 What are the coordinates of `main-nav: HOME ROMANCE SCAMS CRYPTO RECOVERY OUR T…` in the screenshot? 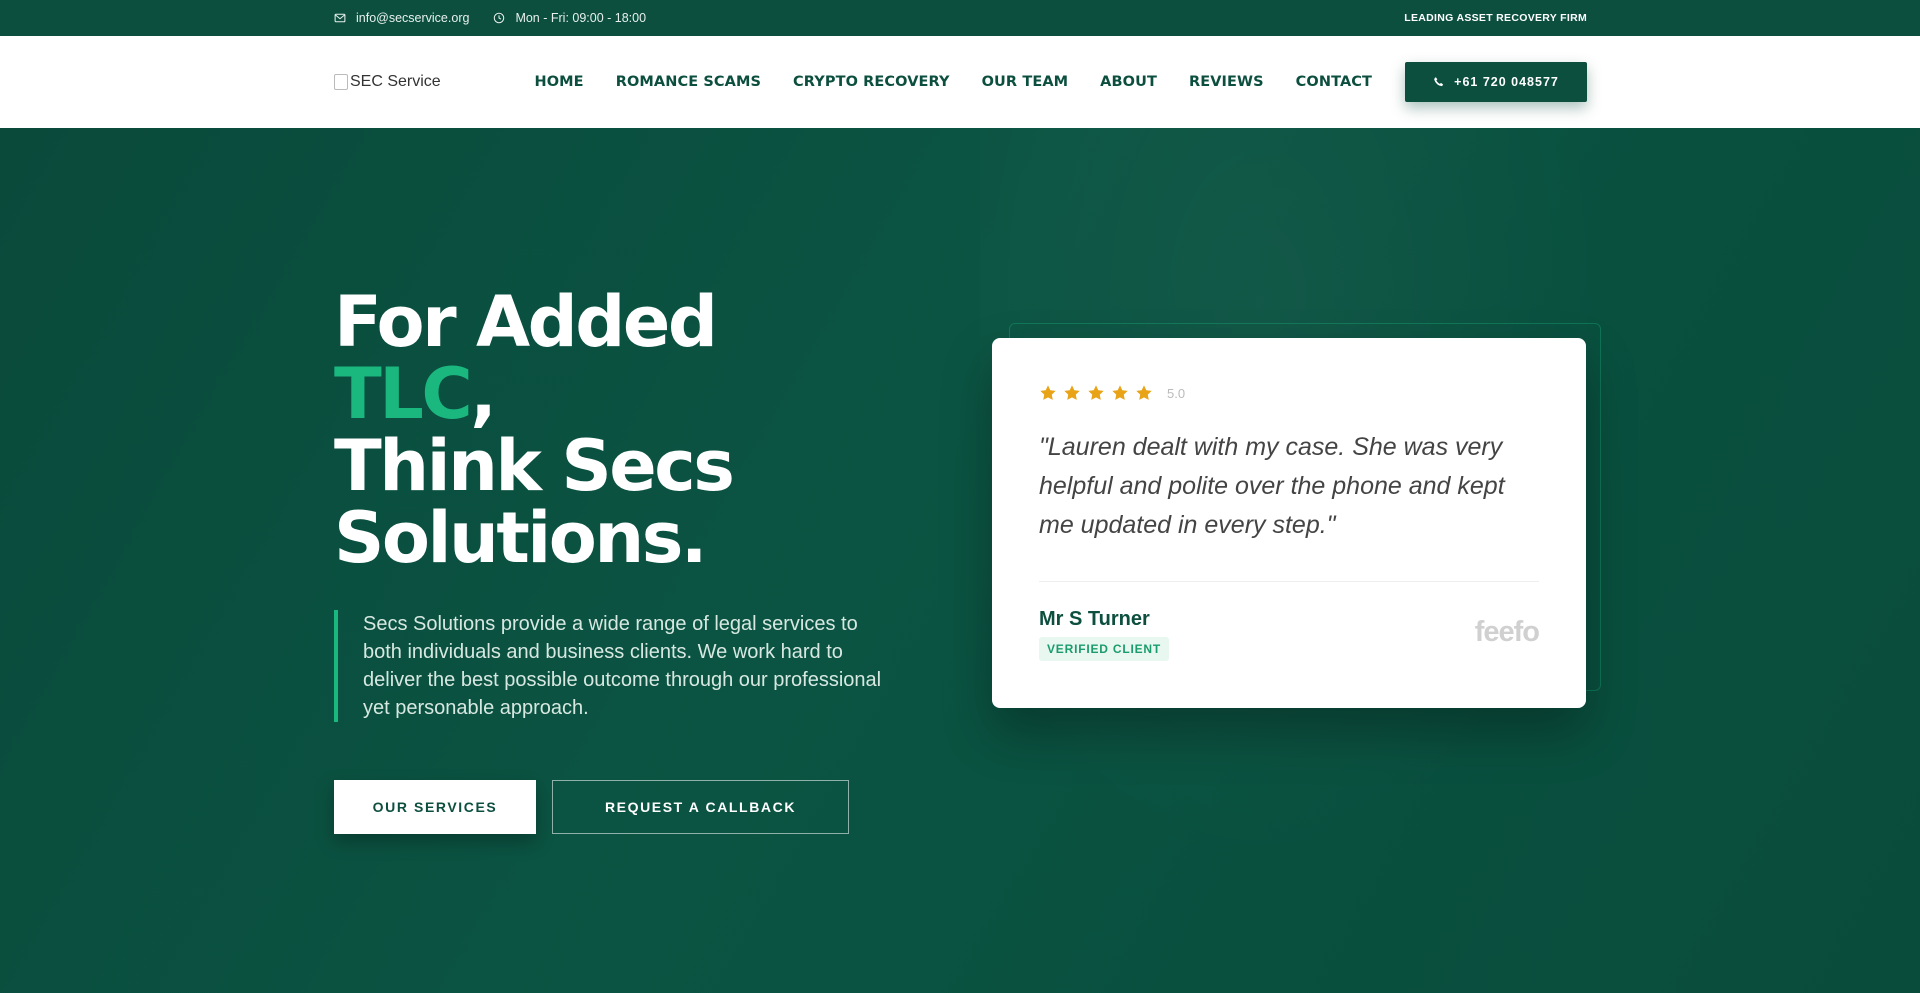 It's located at (953, 82).